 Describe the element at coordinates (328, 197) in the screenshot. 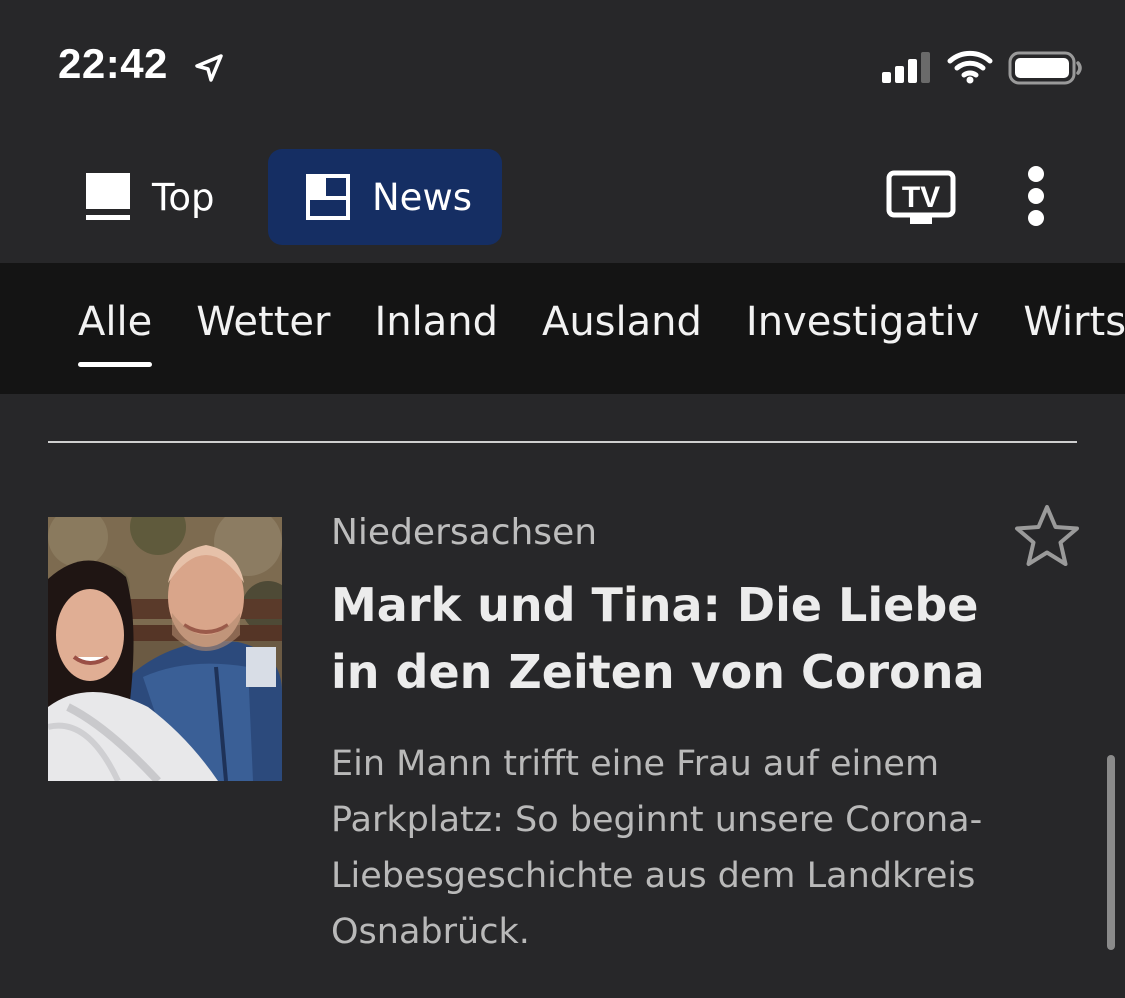

I see `news-layout-icon` at that location.